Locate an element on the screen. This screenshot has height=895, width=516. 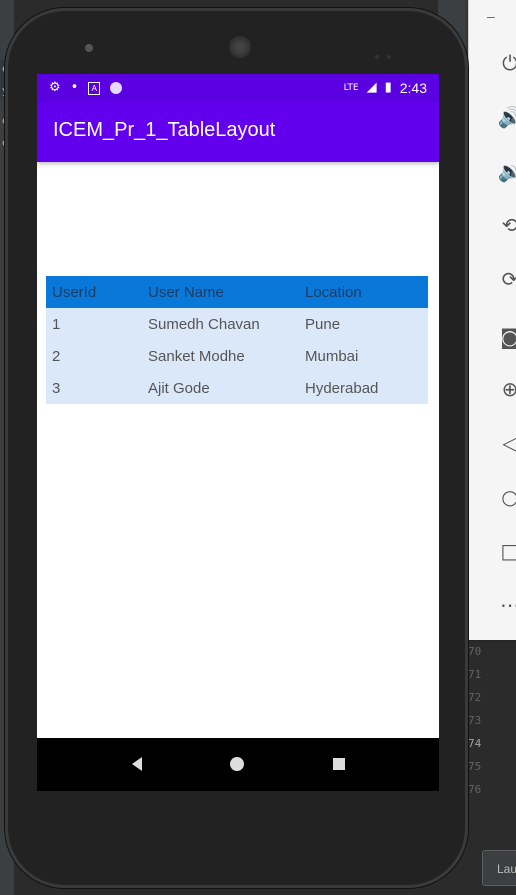
app-bar: ICEM_Pr_1_TableLayout is located at coordinates (238, 132).